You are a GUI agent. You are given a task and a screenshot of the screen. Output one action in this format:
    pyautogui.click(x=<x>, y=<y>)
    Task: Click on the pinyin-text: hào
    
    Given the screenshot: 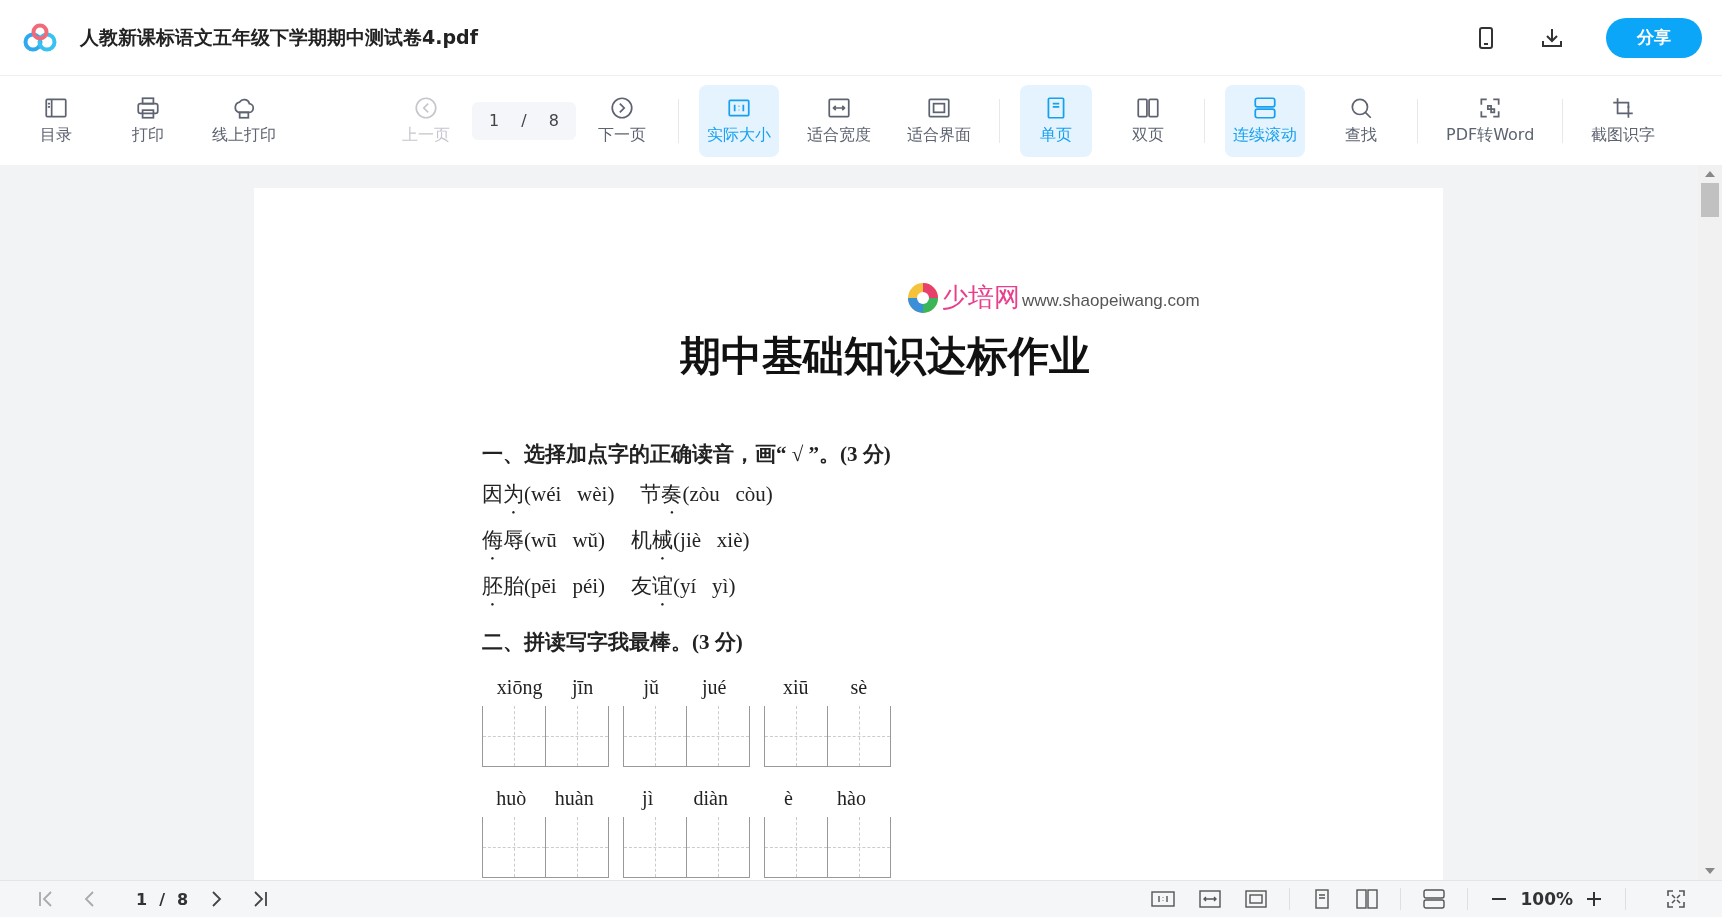 What is the action you would take?
    pyautogui.click(x=851, y=798)
    